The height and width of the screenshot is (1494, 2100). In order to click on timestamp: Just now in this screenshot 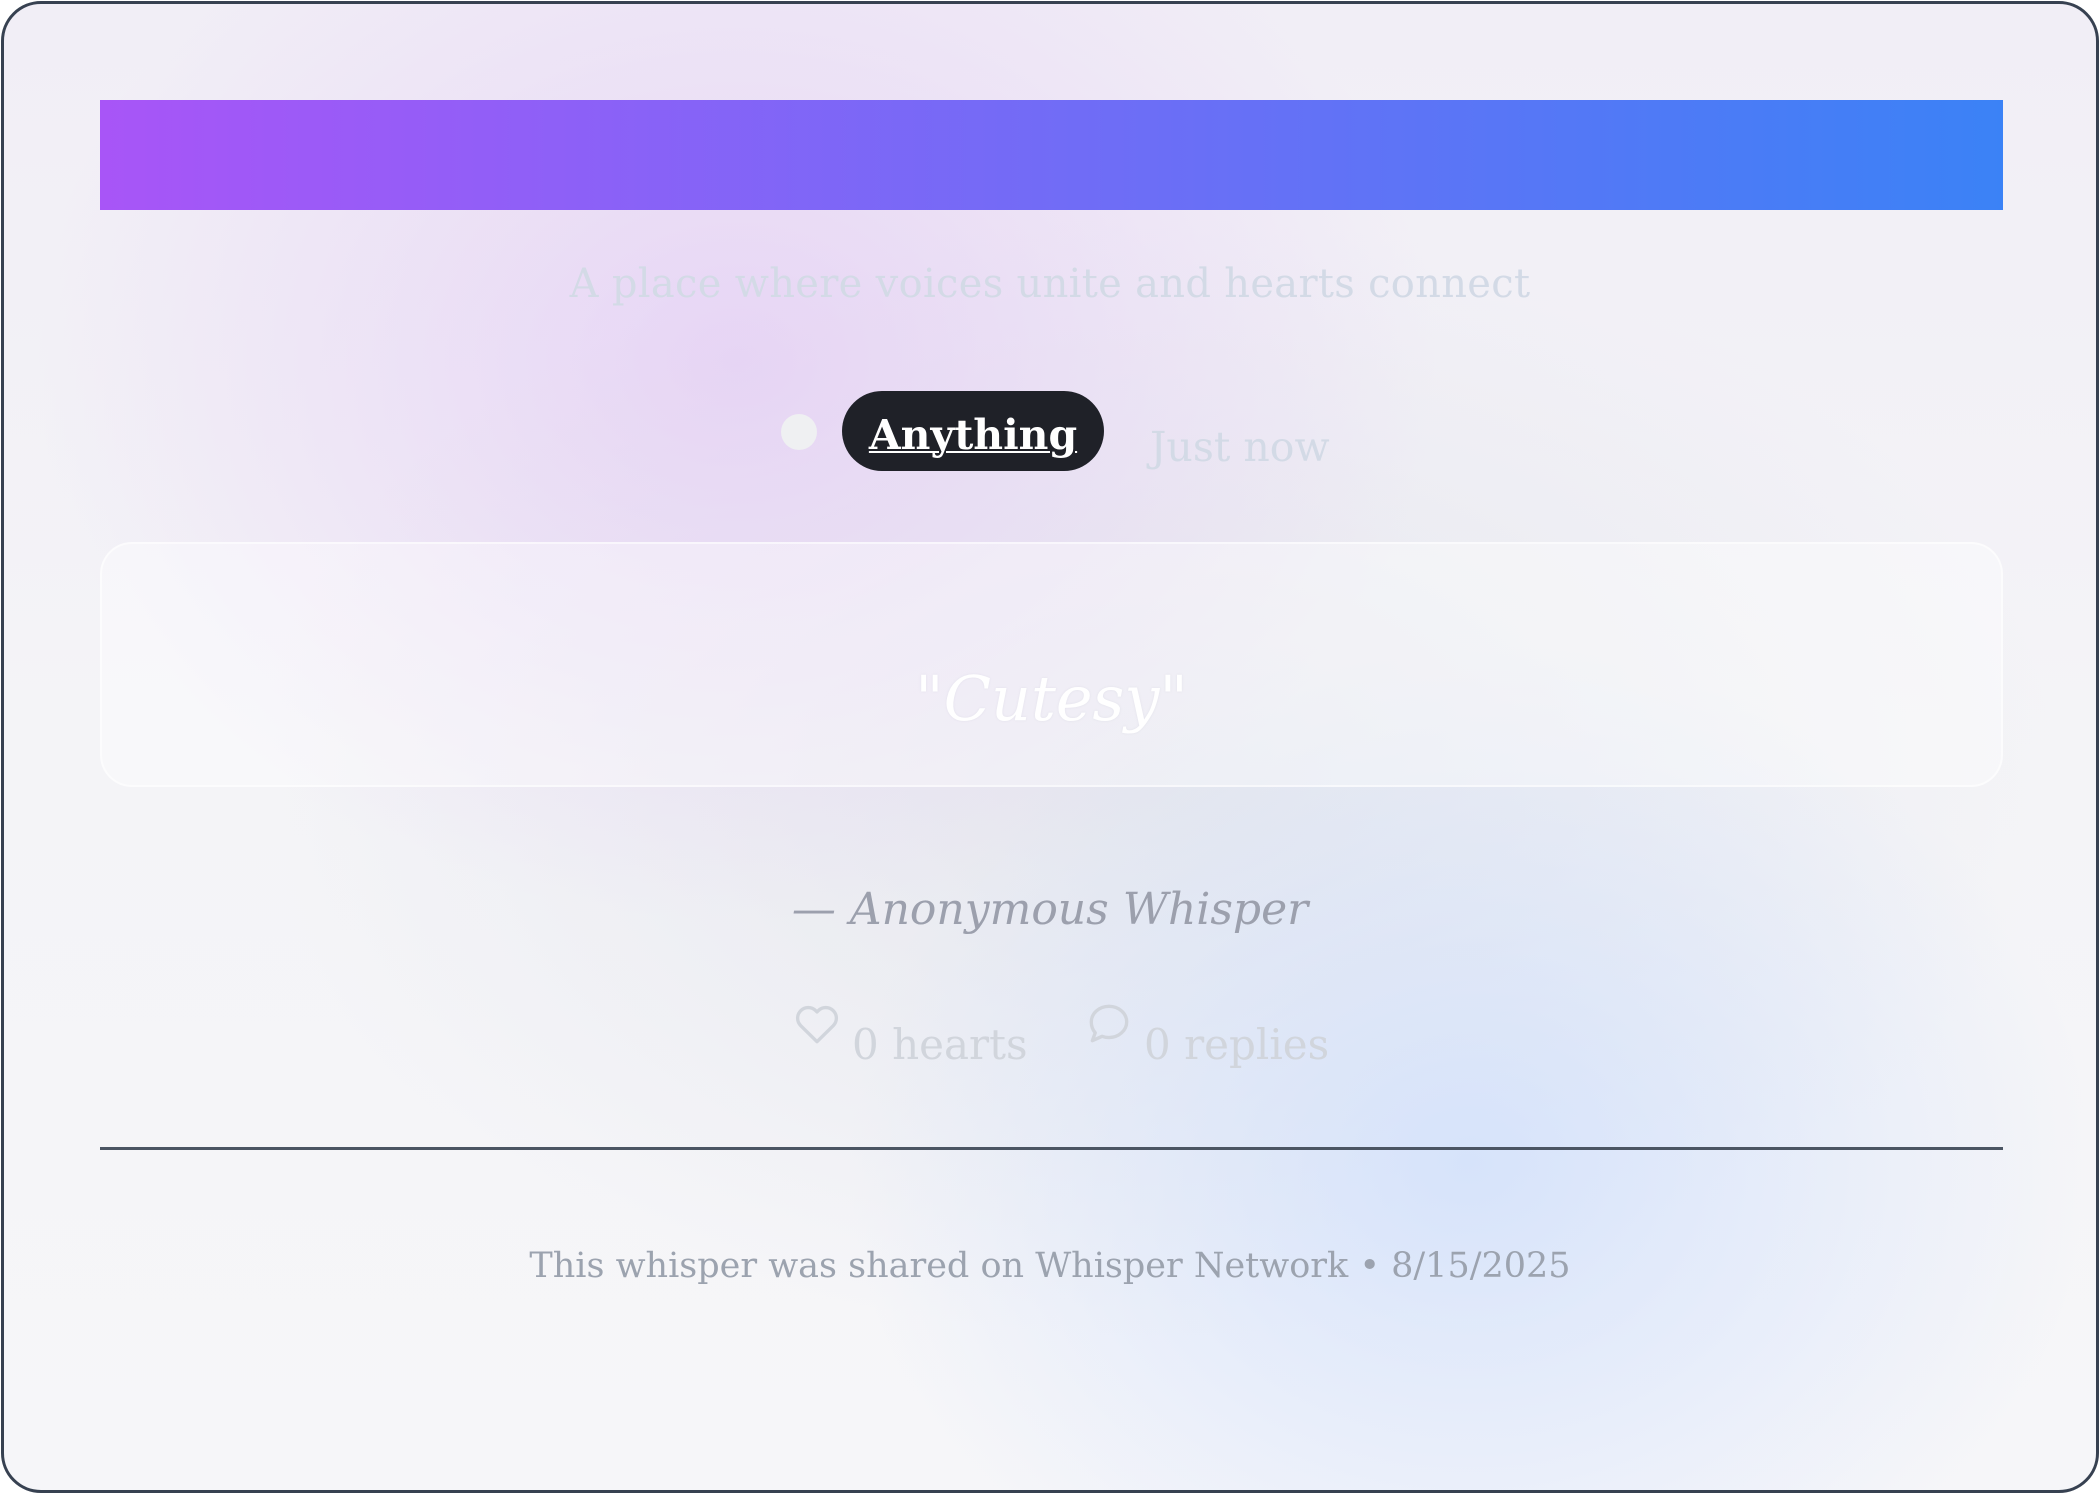, I will do `click(1240, 447)`.